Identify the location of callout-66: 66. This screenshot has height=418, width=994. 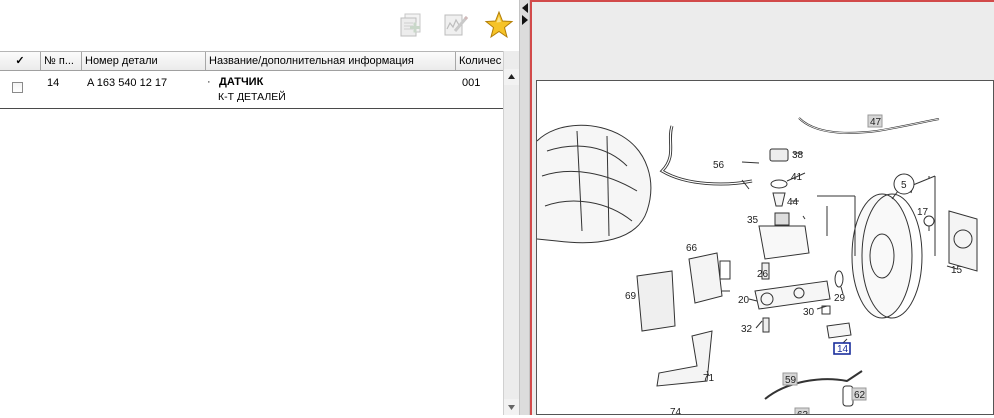
(692, 248).